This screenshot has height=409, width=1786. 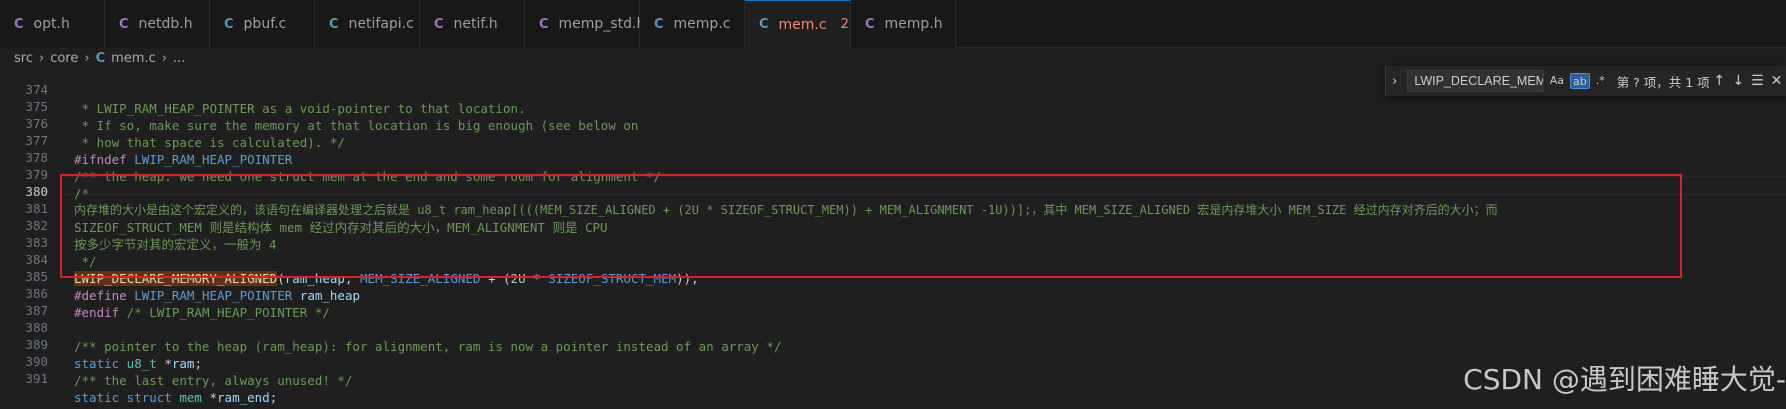 I want to click on tab-mem-c: C mem.c 2, so click(x=798, y=24).